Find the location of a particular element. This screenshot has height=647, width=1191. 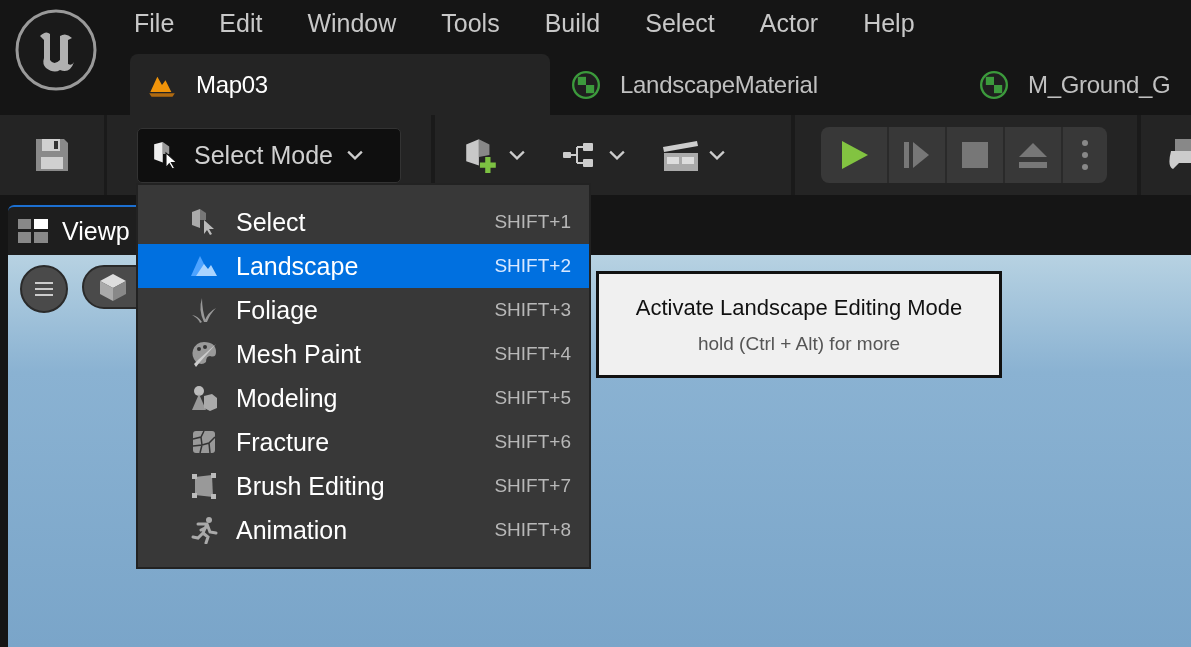

logo-icon is located at coordinates (56, 50).